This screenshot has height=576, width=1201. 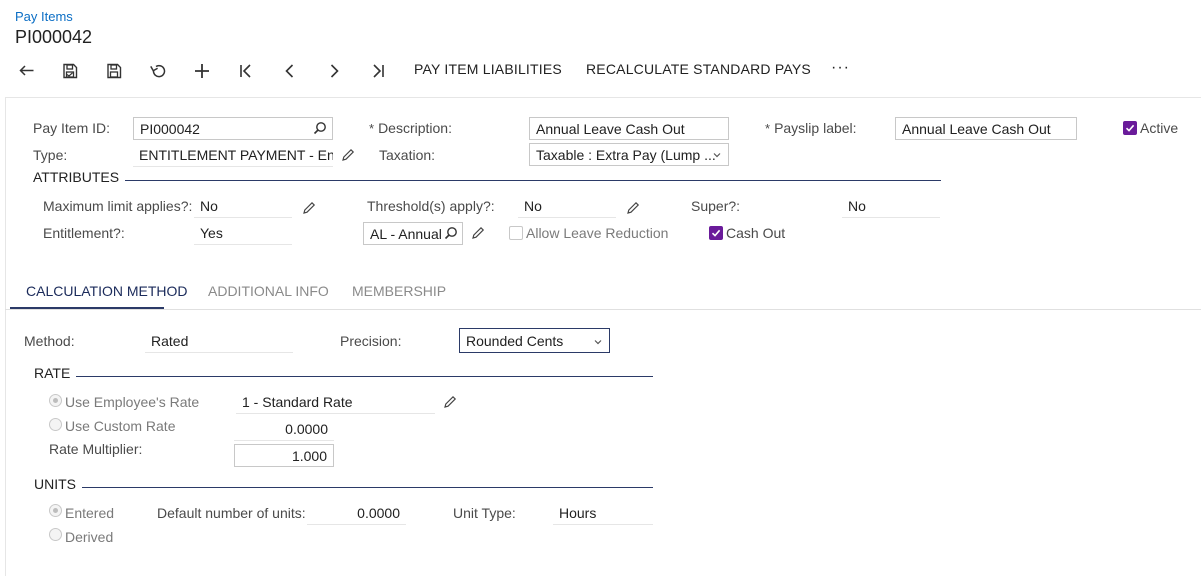 What do you see at coordinates (410, 128) in the screenshot?
I see `description-label: * Description:` at bounding box center [410, 128].